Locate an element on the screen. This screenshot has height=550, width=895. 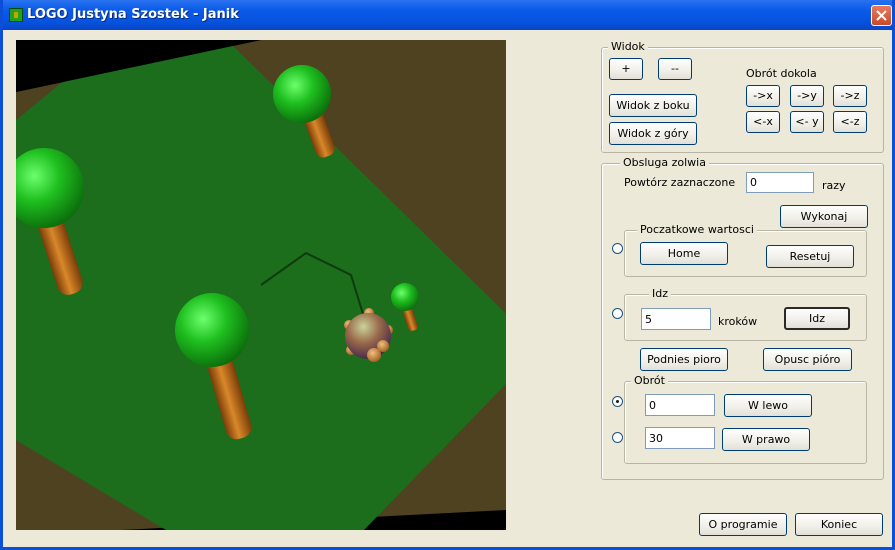
rotate-left-radio is located at coordinates (617, 401).